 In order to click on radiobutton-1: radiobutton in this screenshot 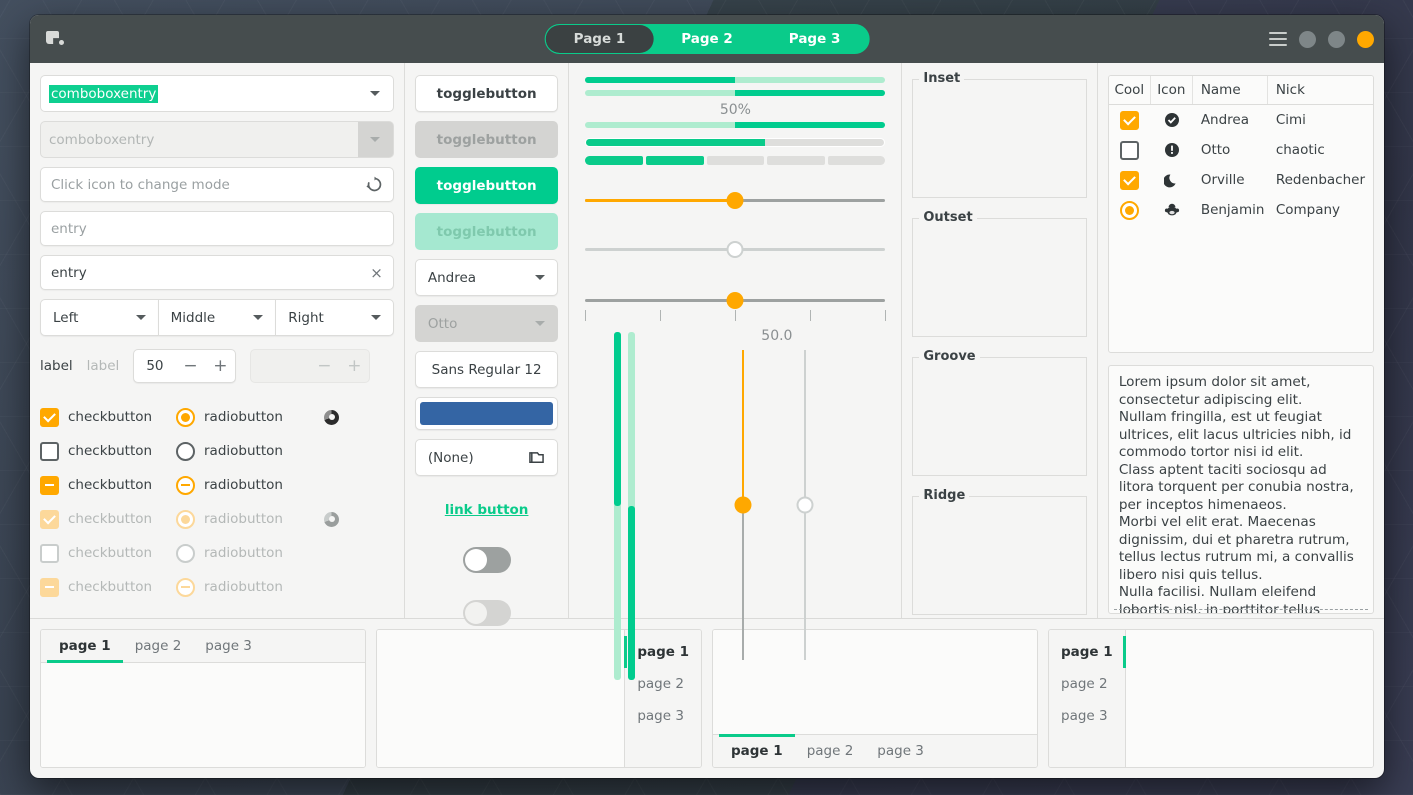, I will do `click(250, 417)`.